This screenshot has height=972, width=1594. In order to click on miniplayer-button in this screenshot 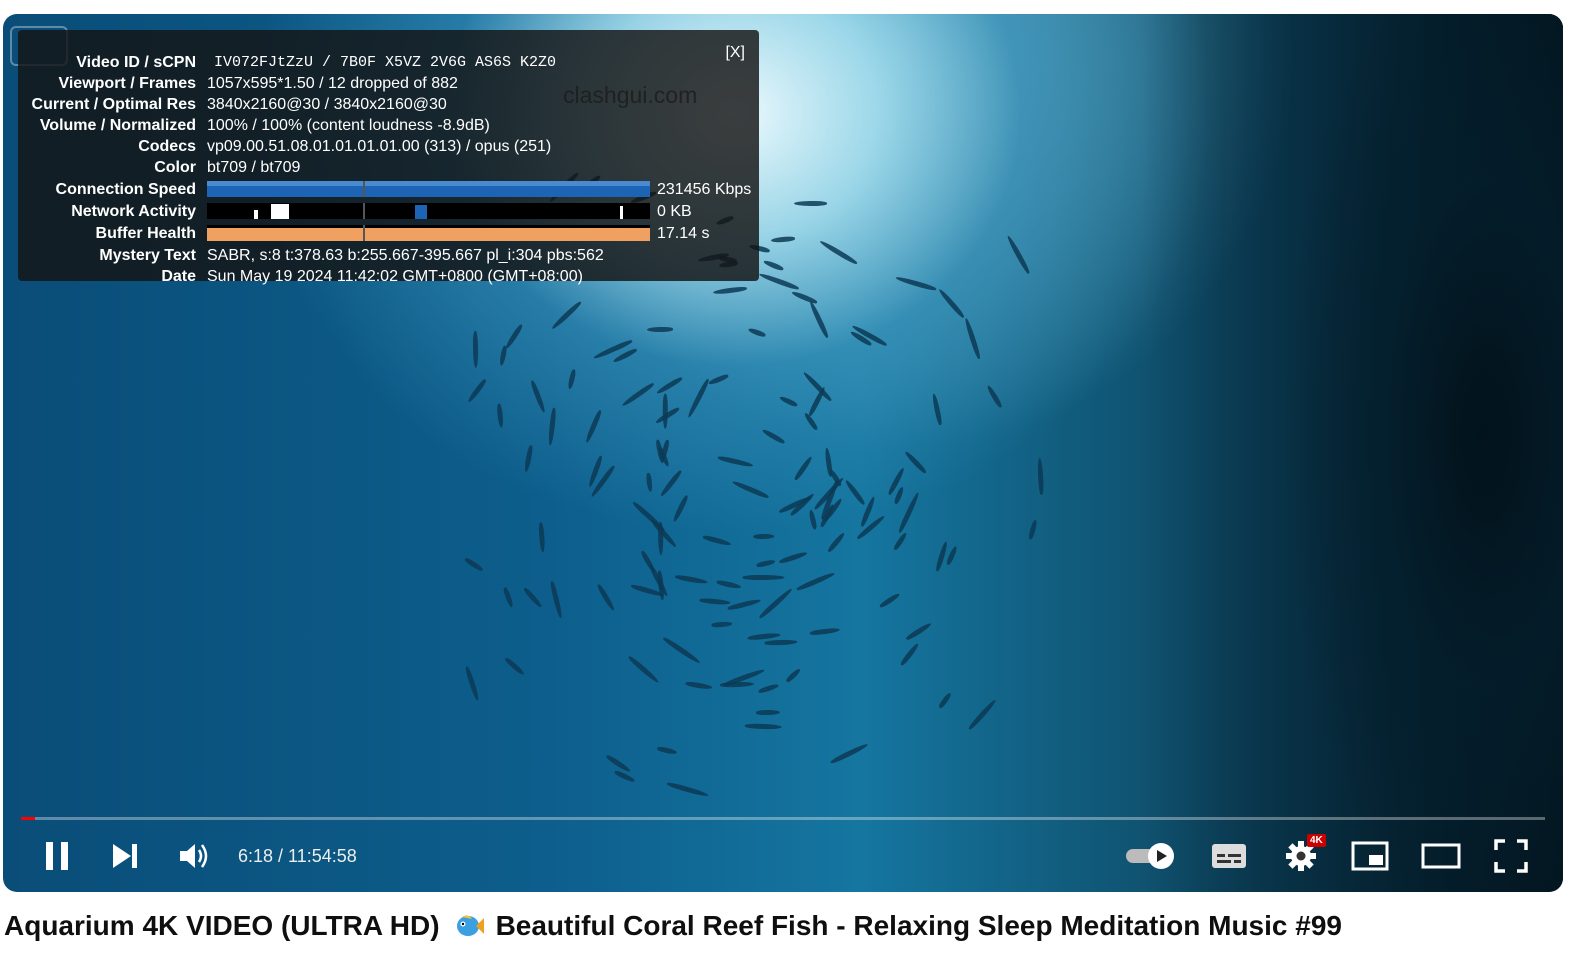, I will do `click(1370, 856)`.